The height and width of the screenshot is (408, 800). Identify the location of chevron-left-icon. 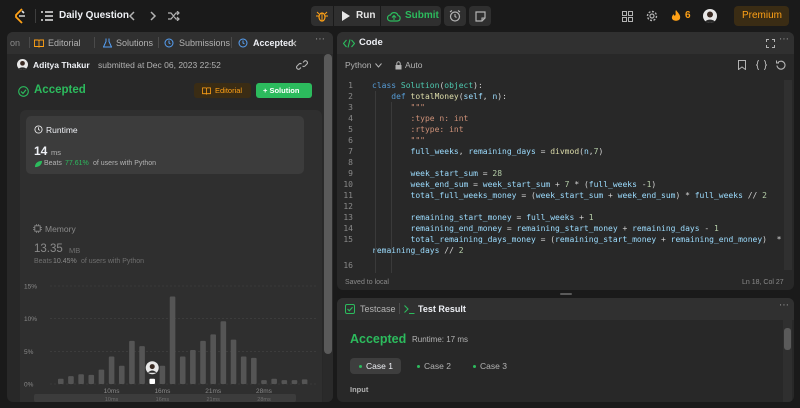
(132, 16).